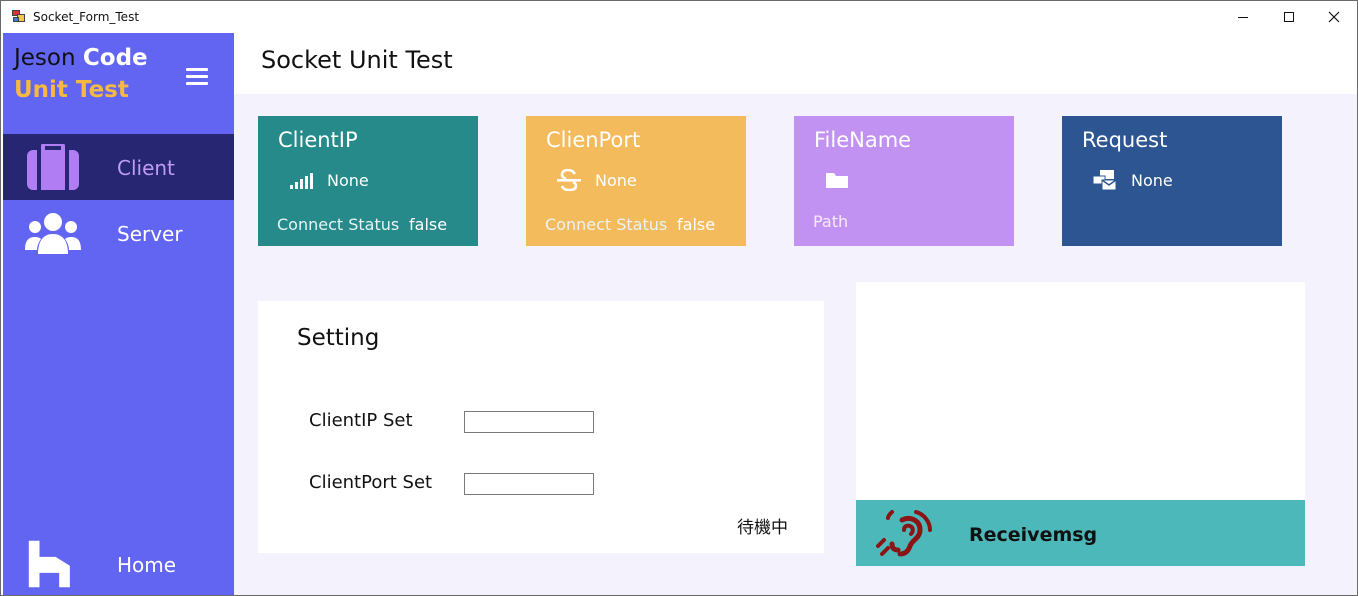 The height and width of the screenshot is (596, 1358). I want to click on card-request: Request None, so click(1172, 181).